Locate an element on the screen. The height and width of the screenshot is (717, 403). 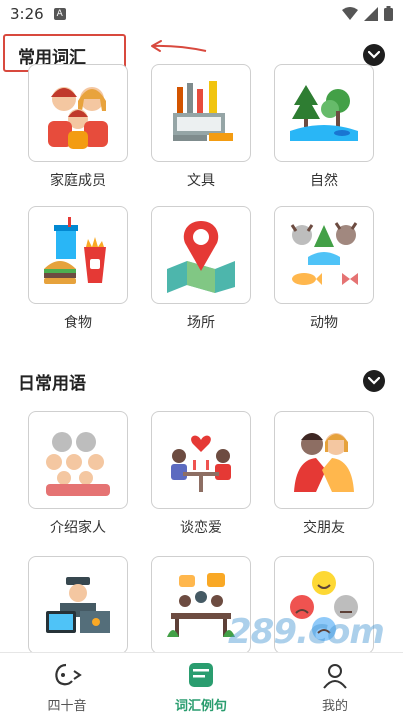
tile-family: 家庭成员 is located at coordinates (78, 127).